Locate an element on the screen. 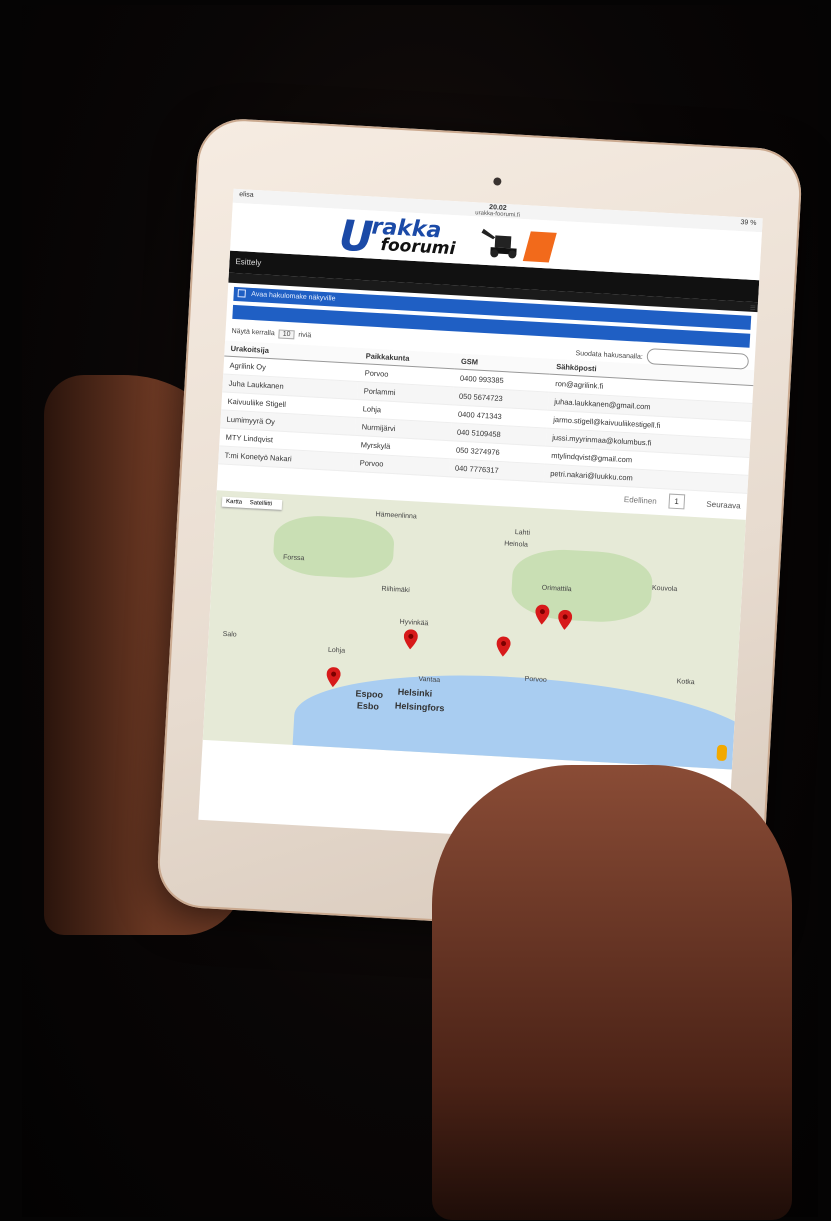 The width and height of the screenshot is (831, 1221). map-big-city-label: Esbo is located at coordinates (368, 706).